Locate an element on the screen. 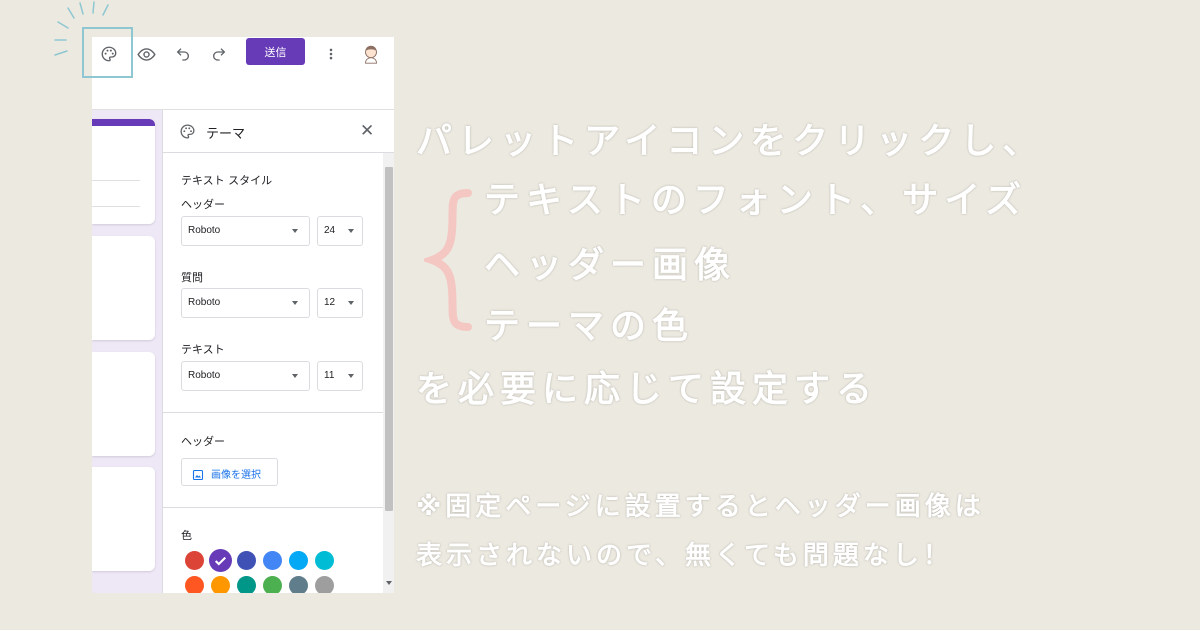 The width and height of the screenshot is (1200, 630). curly-brace is located at coordinates (448, 260).